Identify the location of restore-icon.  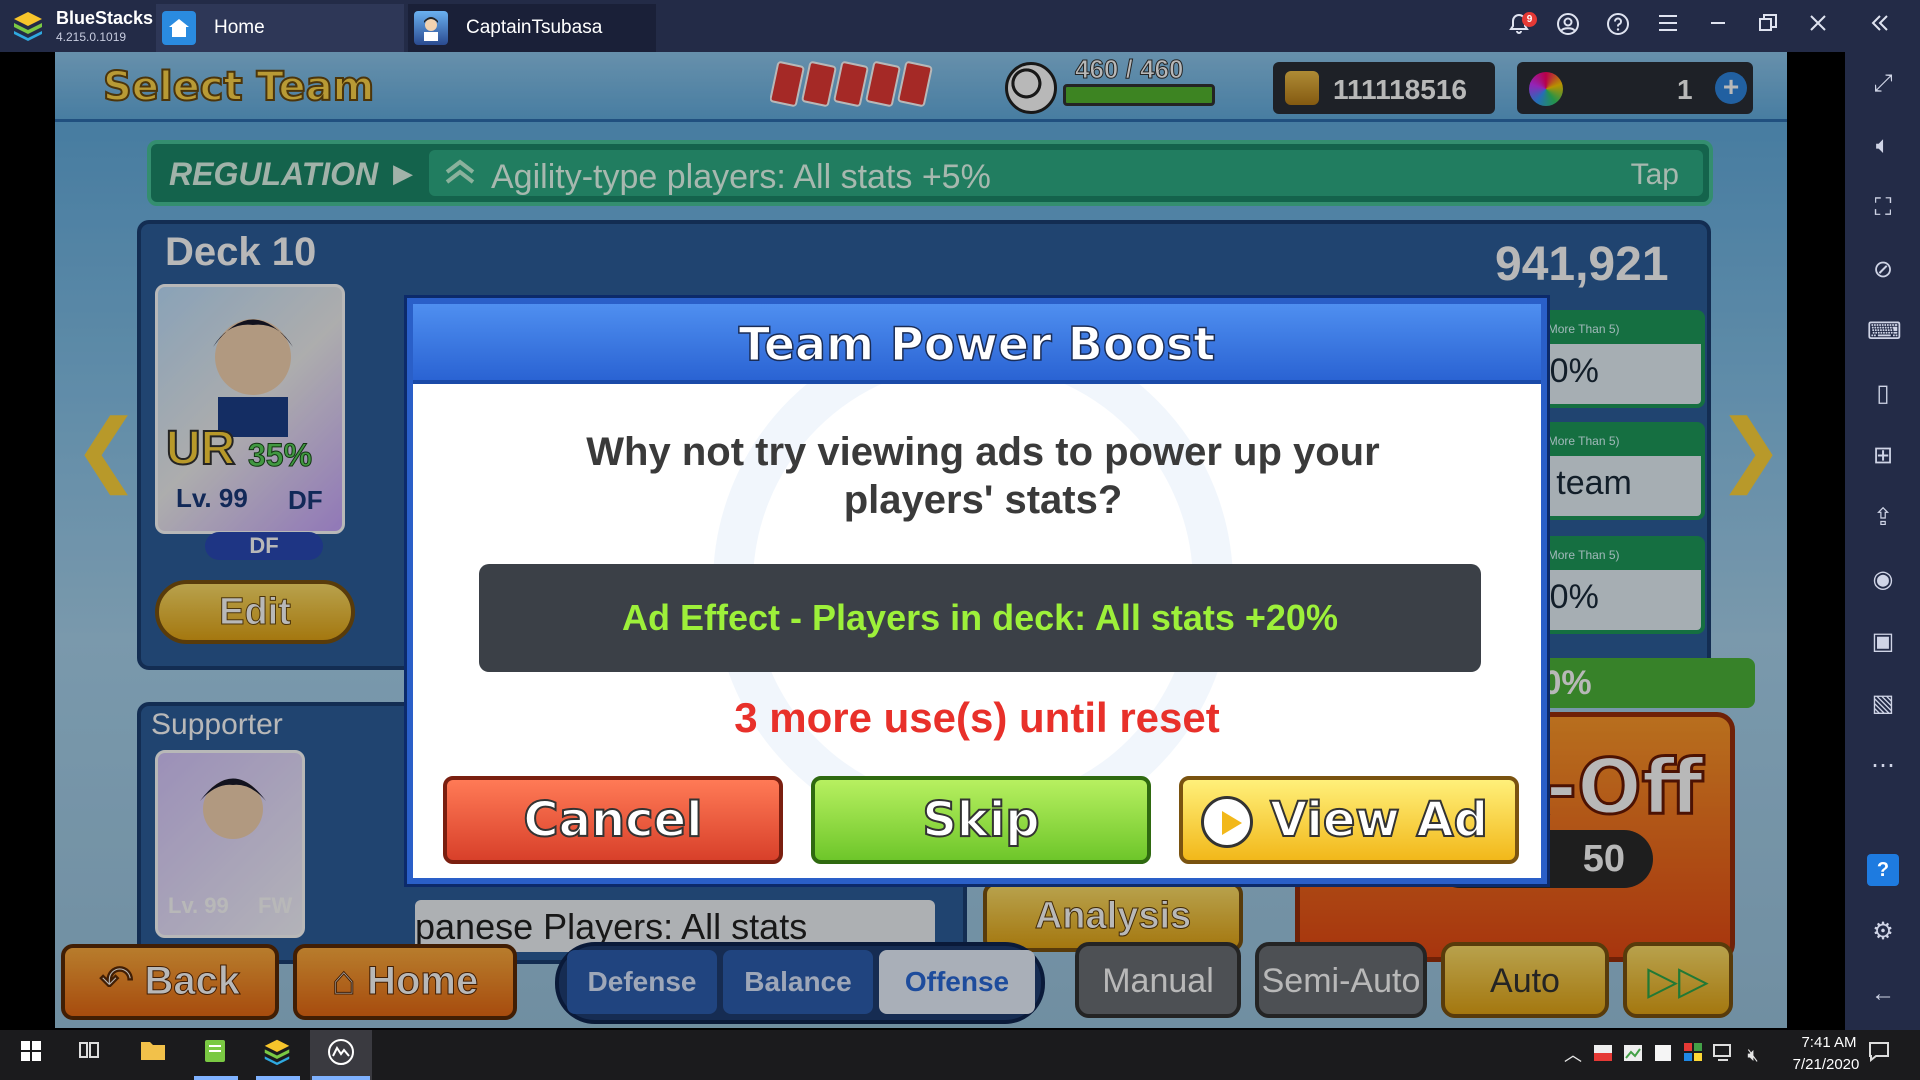
(1768, 26).